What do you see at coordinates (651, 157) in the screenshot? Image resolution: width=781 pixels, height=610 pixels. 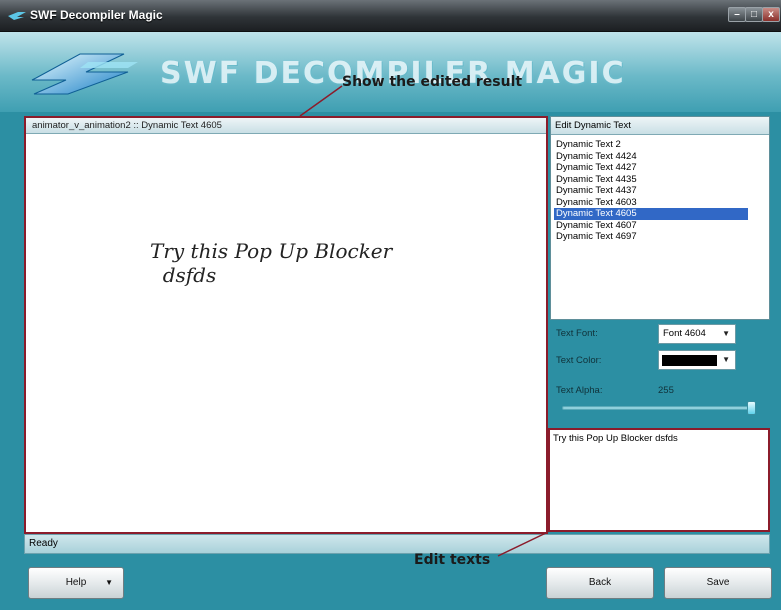 I see `list-item: Dynamic Text 4424` at bounding box center [651, 157].